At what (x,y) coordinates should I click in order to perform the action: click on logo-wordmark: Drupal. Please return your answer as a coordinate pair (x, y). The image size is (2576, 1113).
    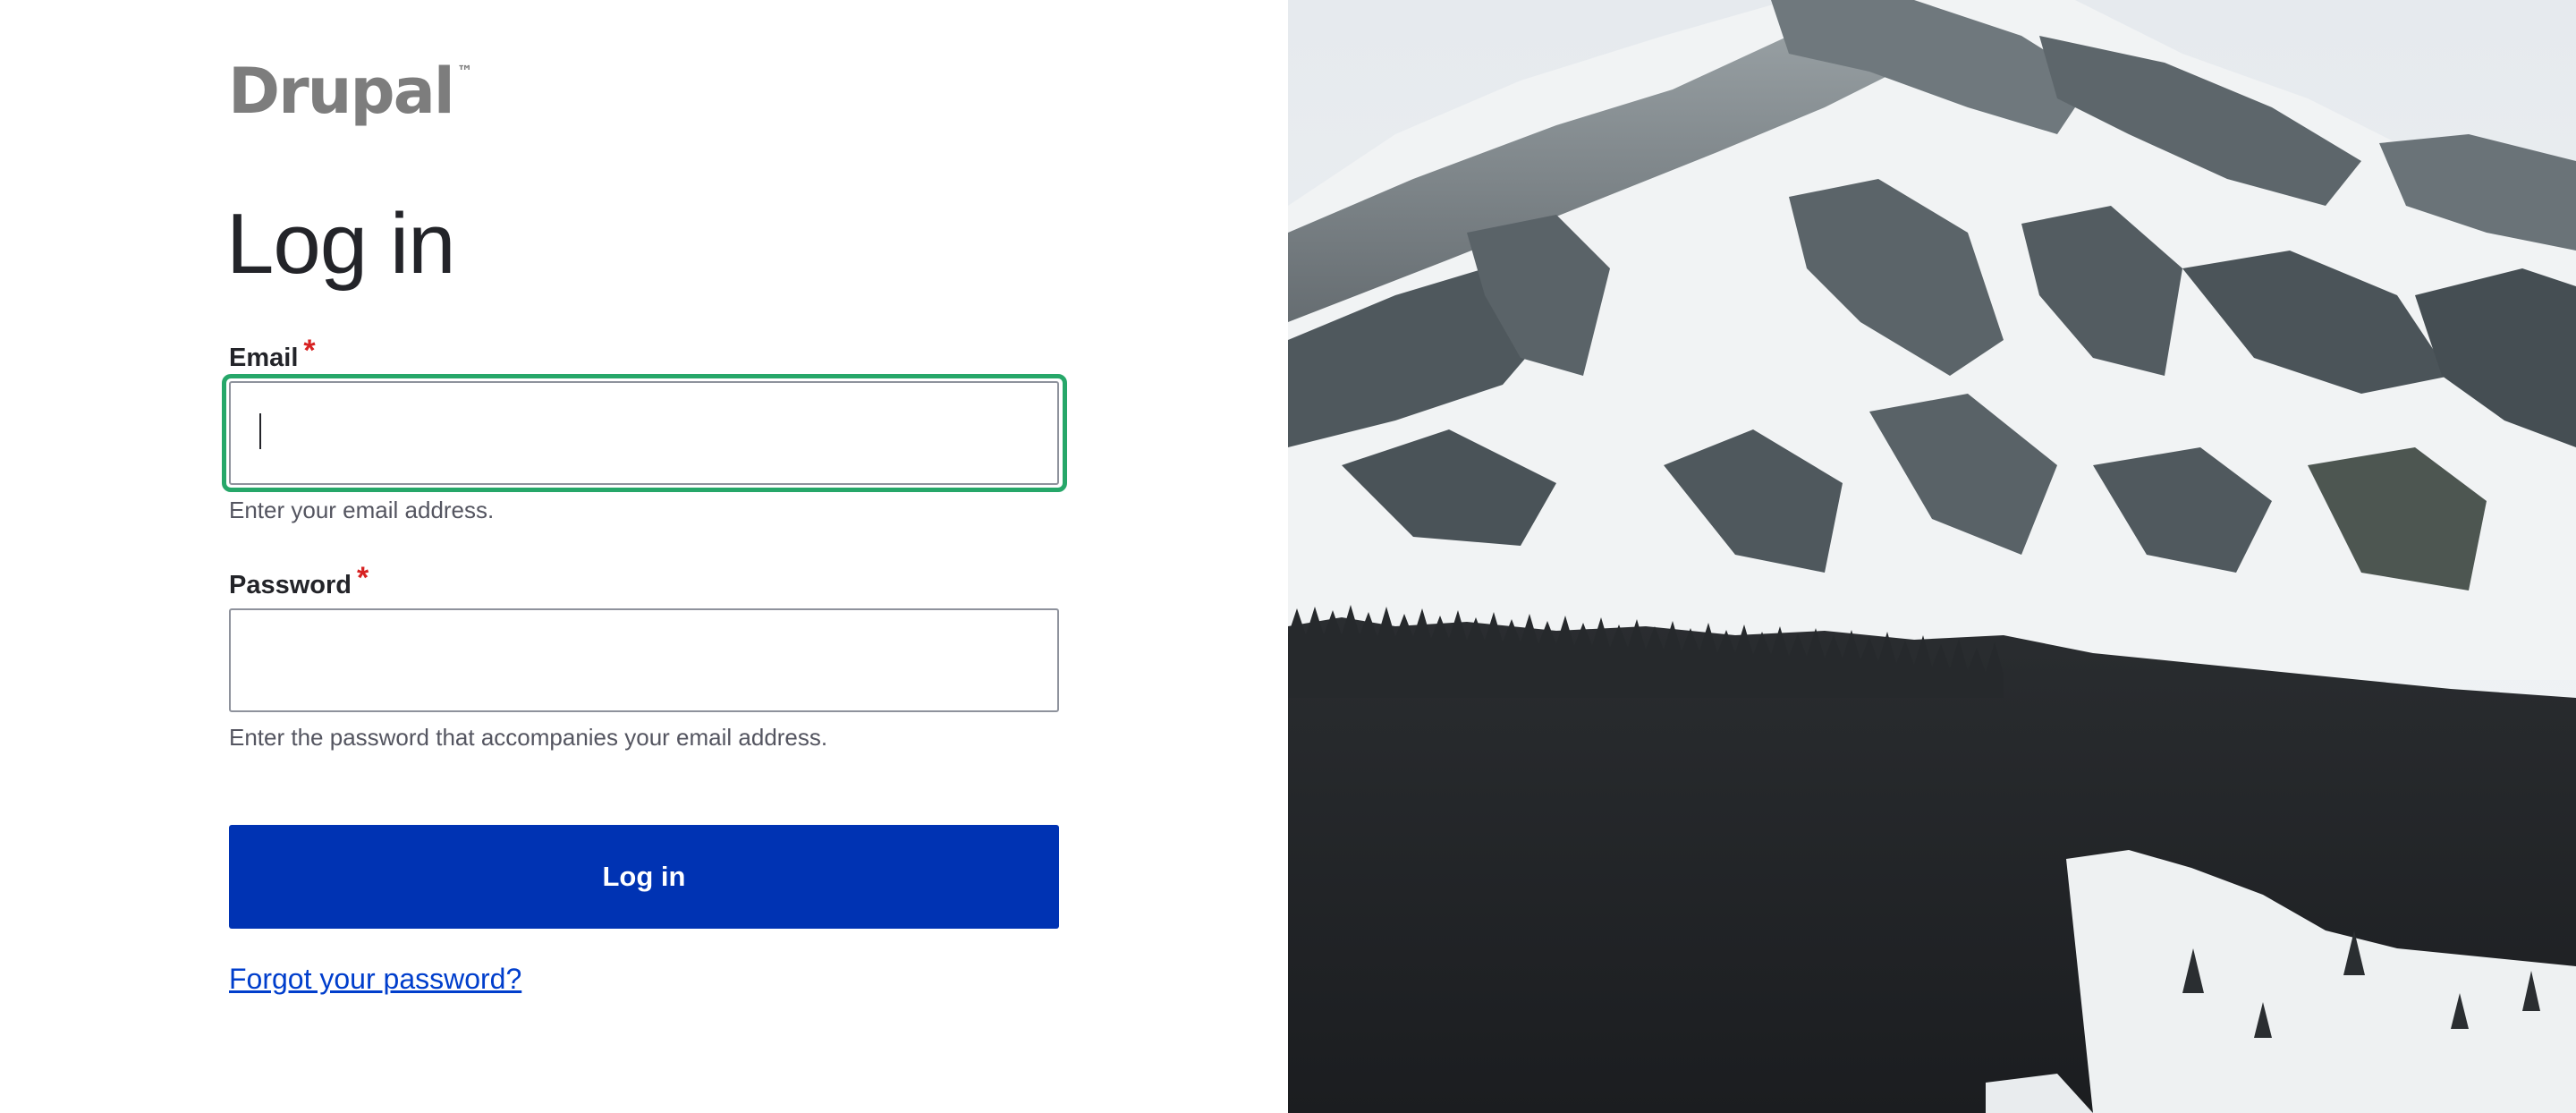
    Looking at the image, I should click on (341, 91).